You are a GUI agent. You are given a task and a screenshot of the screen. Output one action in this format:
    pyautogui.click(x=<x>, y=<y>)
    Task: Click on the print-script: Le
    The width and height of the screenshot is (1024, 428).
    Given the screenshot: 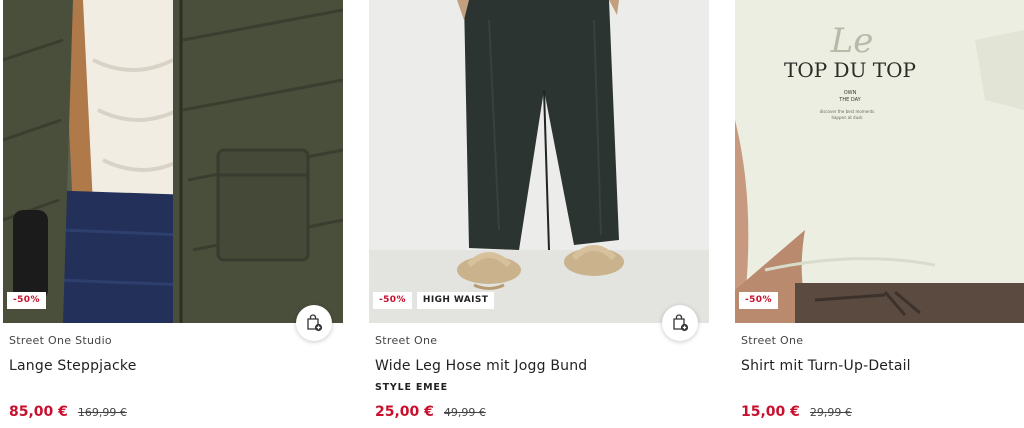 What is the action you would take?
    pyautogui.click(x=852, y=41)
    